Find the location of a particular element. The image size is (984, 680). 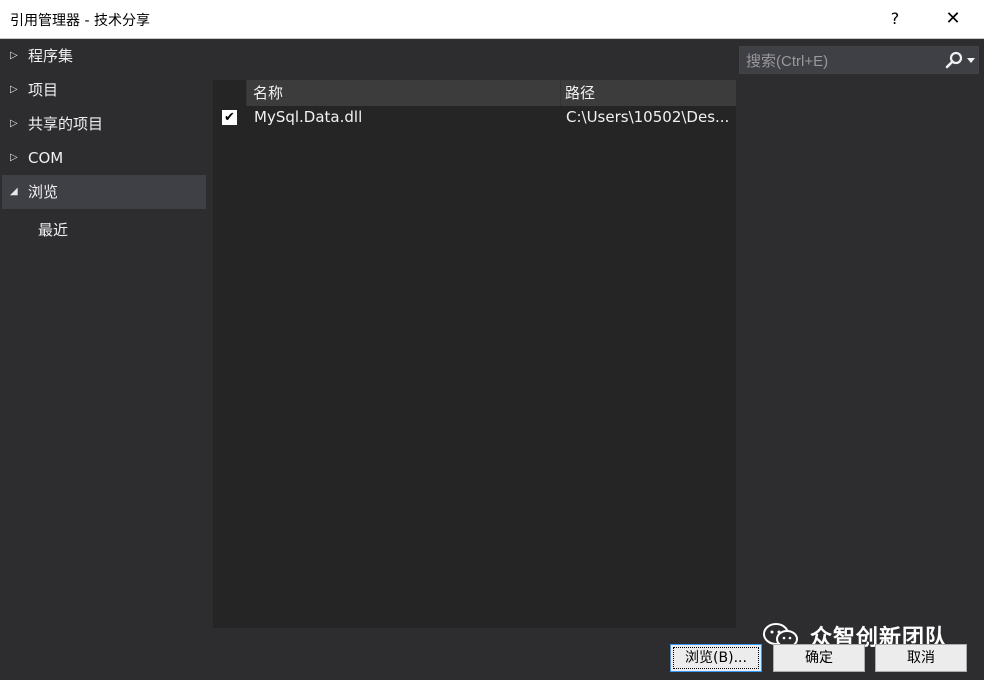

sidebar-item-label: 项目 is located at coordinates (43, 90).